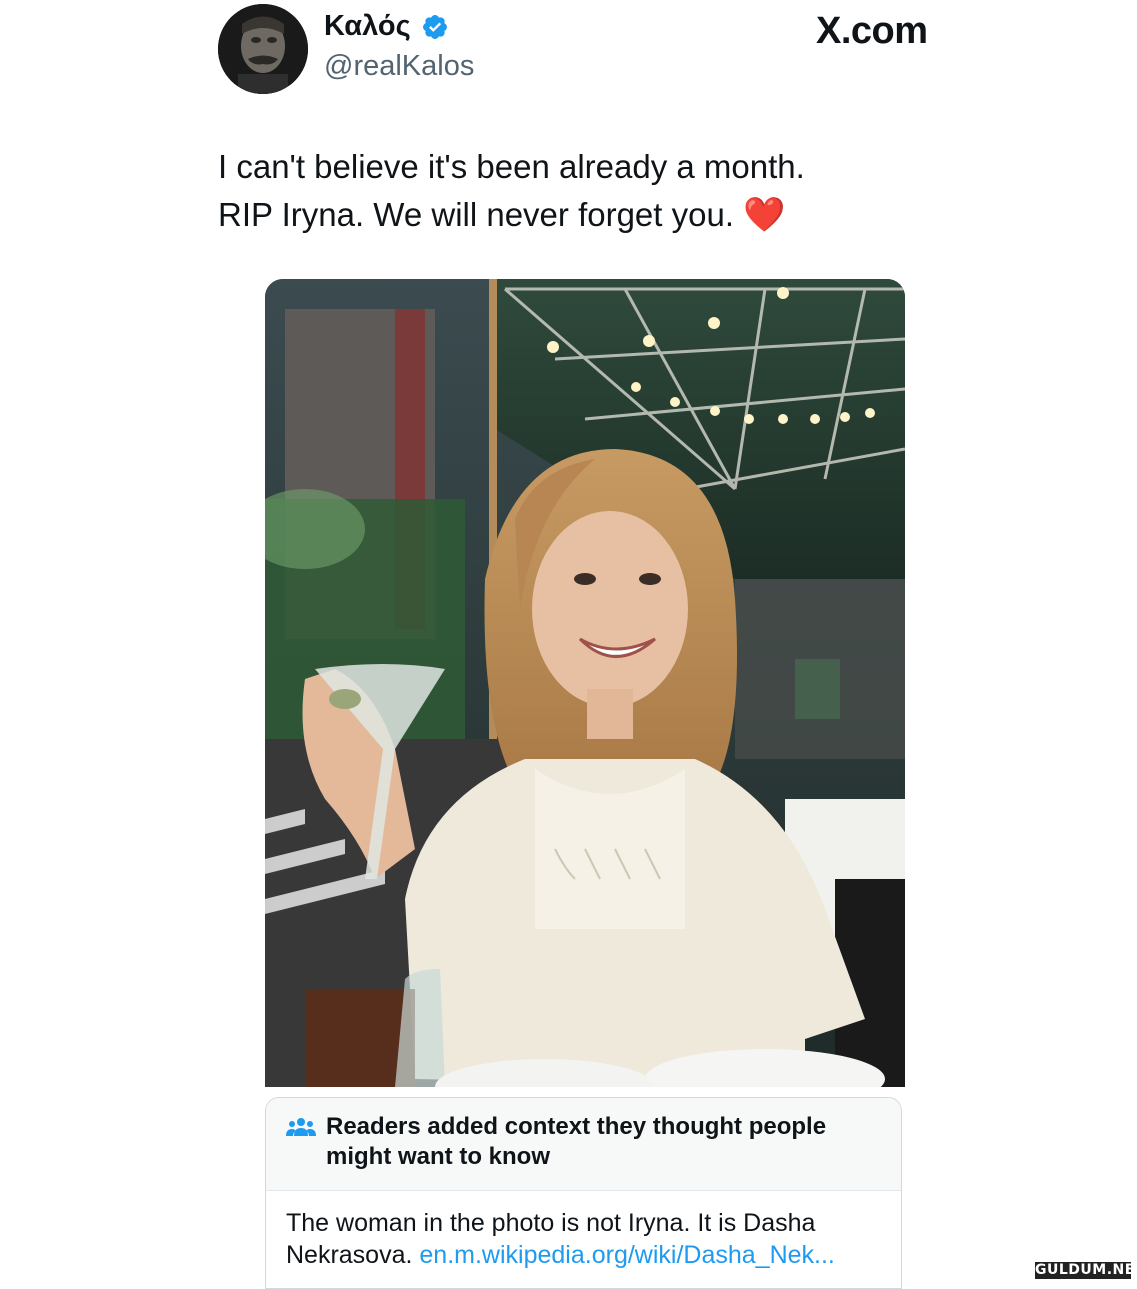  I want to click on profile-avatar, so click(263, 49).